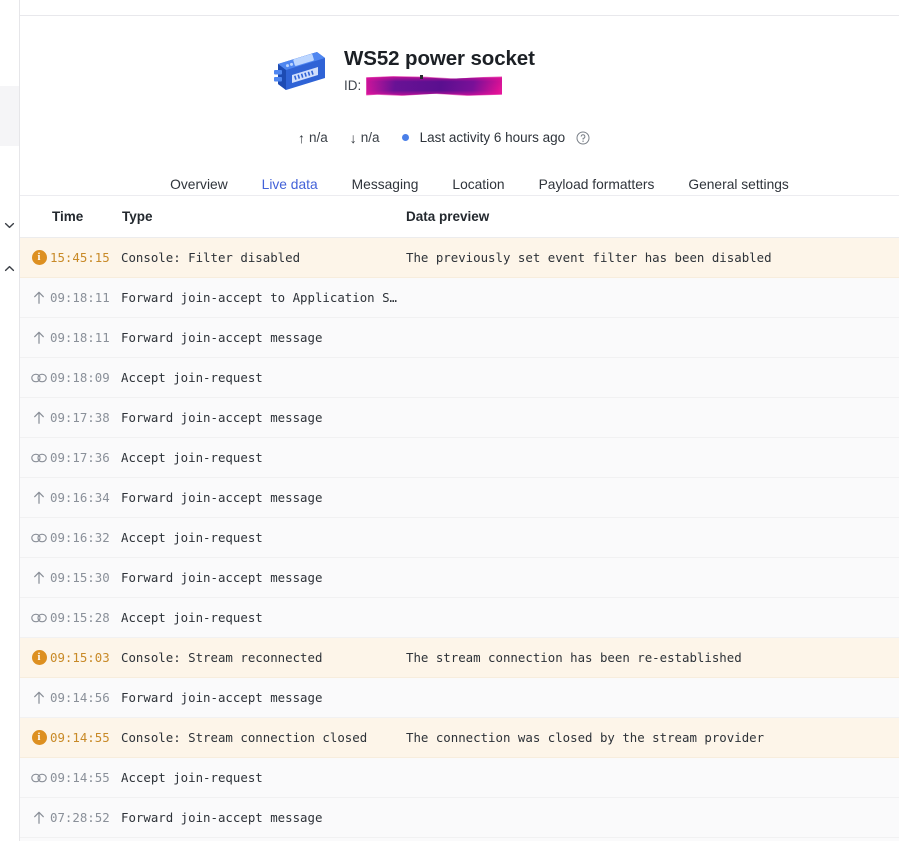 Image resolution: width=899 pixels, height=841 pixels. Describe the element at coordinates (459, 618) in the screenshot. I see `table-row: 09:15:28 Accept join-request` at that location.